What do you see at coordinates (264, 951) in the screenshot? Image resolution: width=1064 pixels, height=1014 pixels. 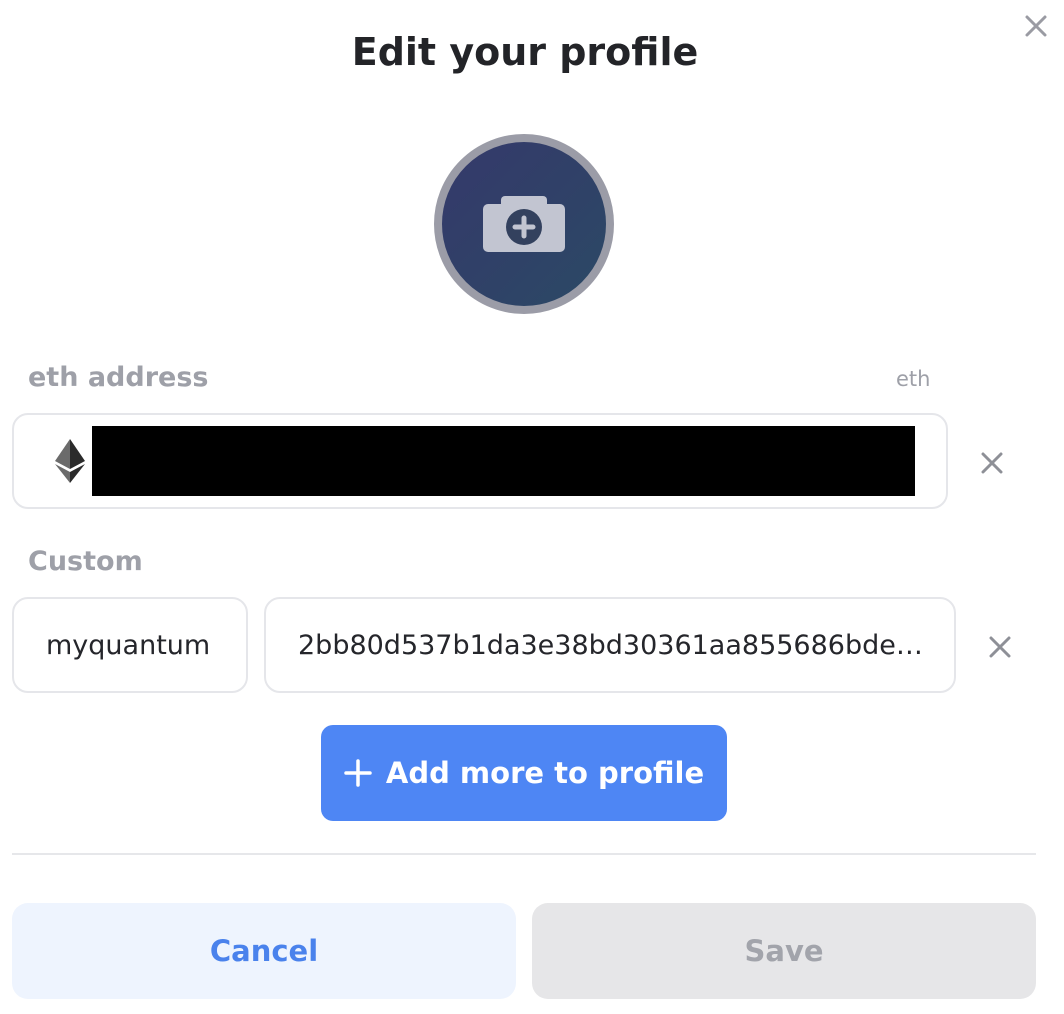 I see `cancel-button: Cancel` at bounding box center [264, 951].